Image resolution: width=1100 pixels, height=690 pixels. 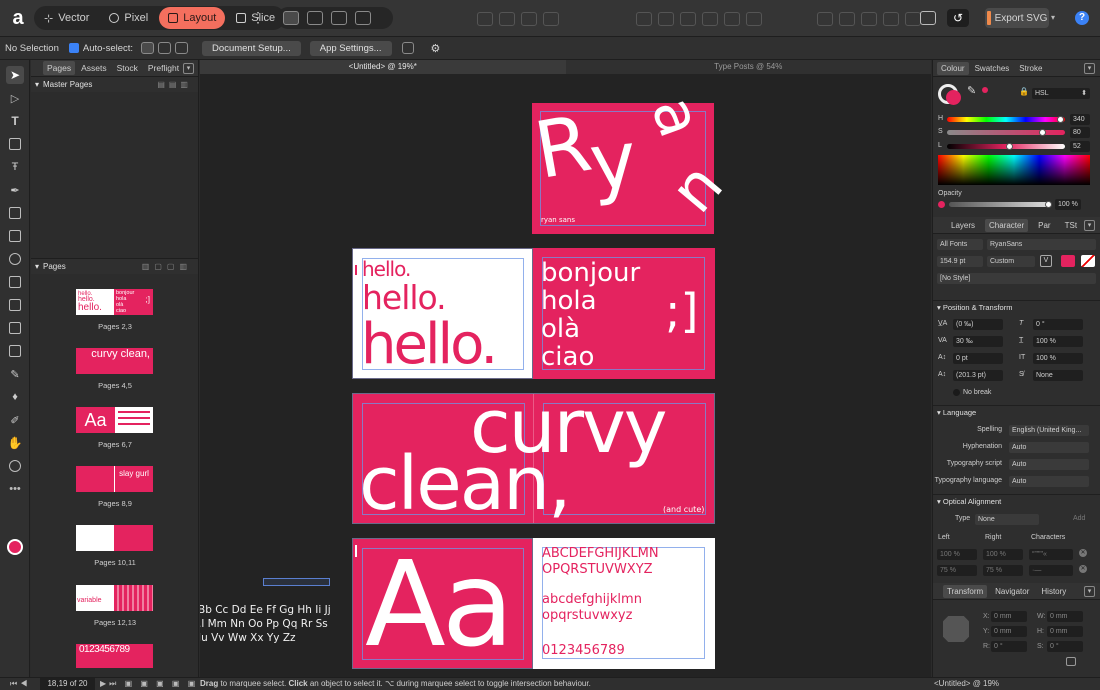 I want to click on x-field: 0 mm, so click(x=1009, y=616).